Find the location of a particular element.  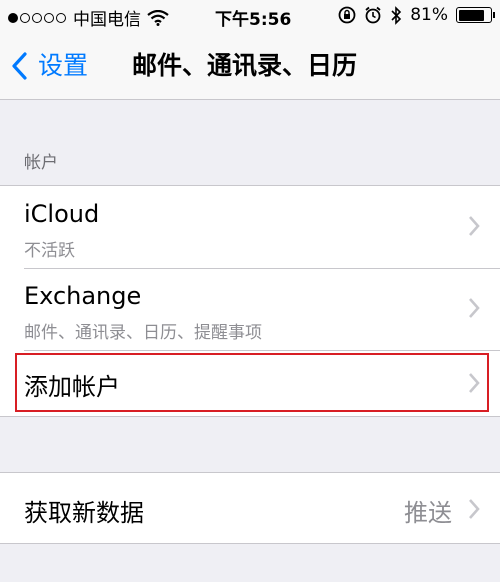

status-right: 81% is located at coordinates (412, 15).